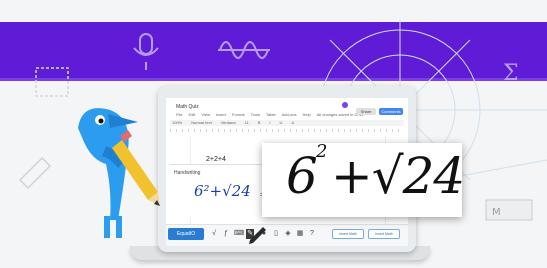  I want to click on waveform-icon, so click(244, 50).